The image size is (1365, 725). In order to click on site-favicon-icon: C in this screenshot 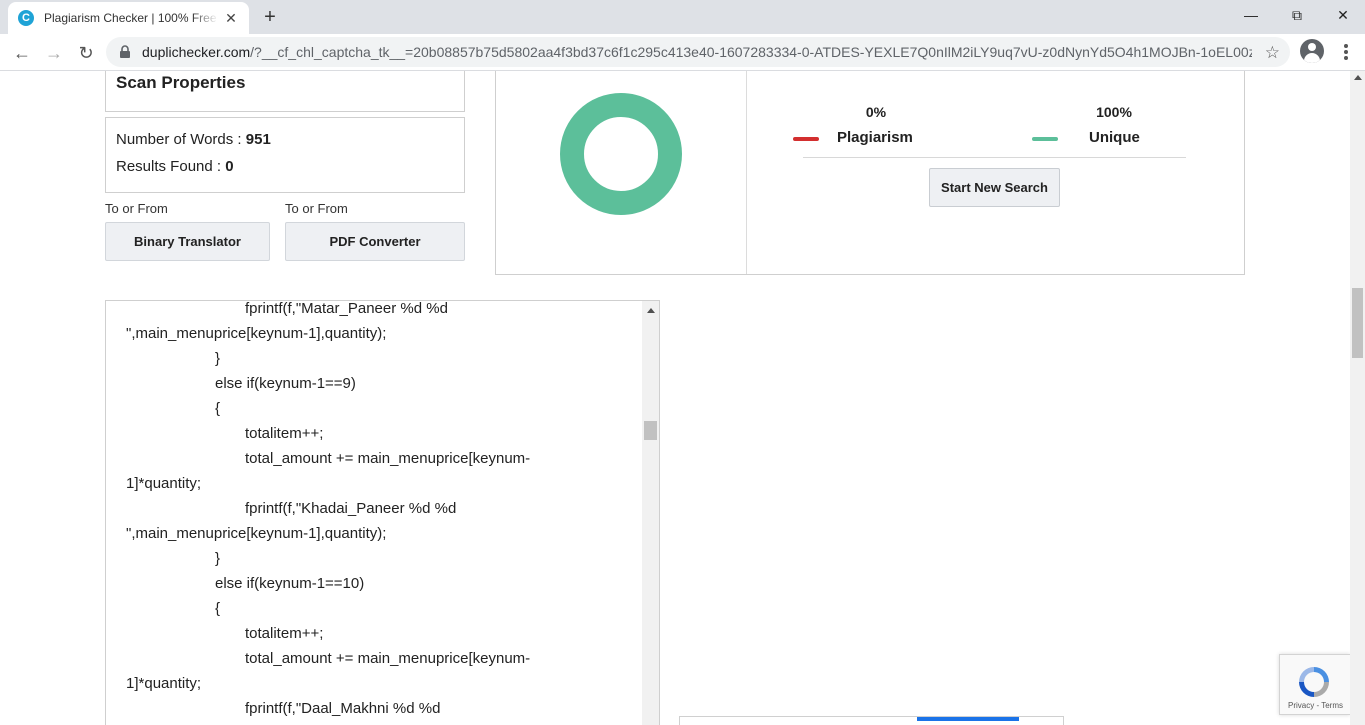, I will do `click(26, 18)`.